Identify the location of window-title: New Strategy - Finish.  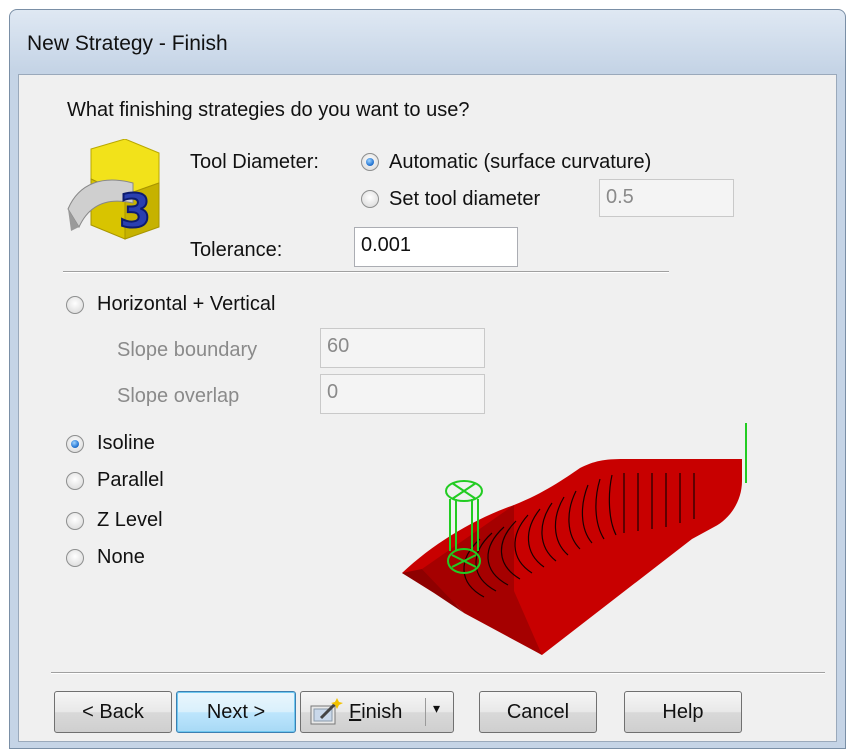
(127, 43).